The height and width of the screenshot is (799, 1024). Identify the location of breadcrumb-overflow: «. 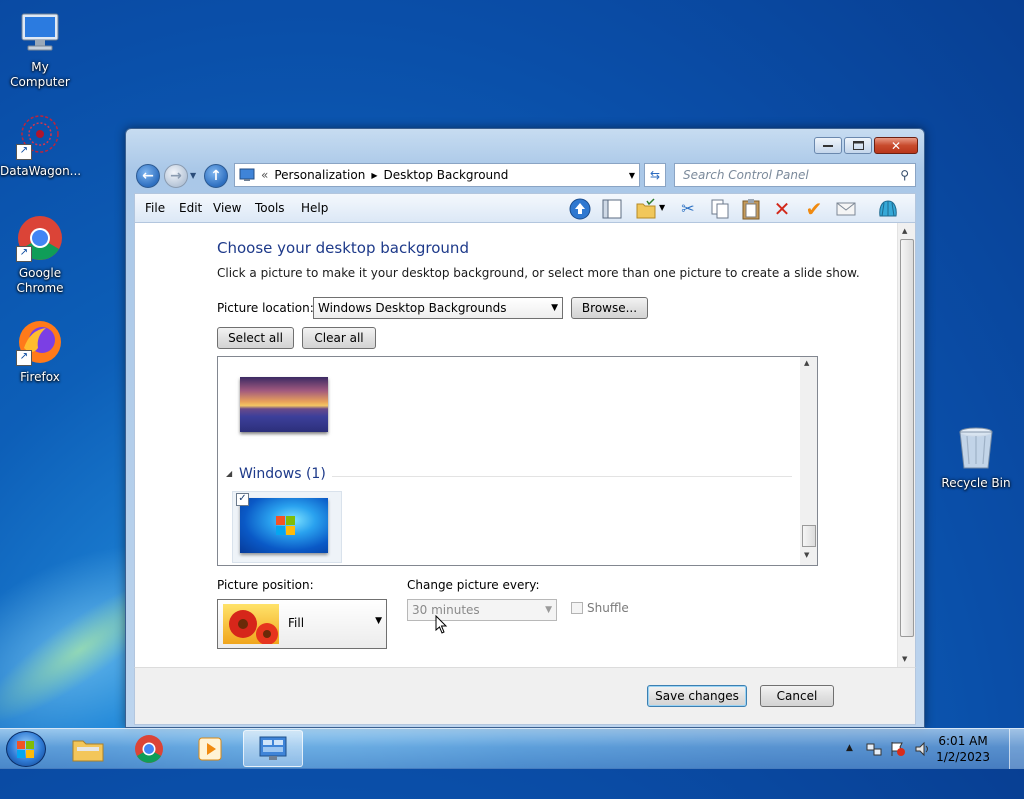
(264, 175).